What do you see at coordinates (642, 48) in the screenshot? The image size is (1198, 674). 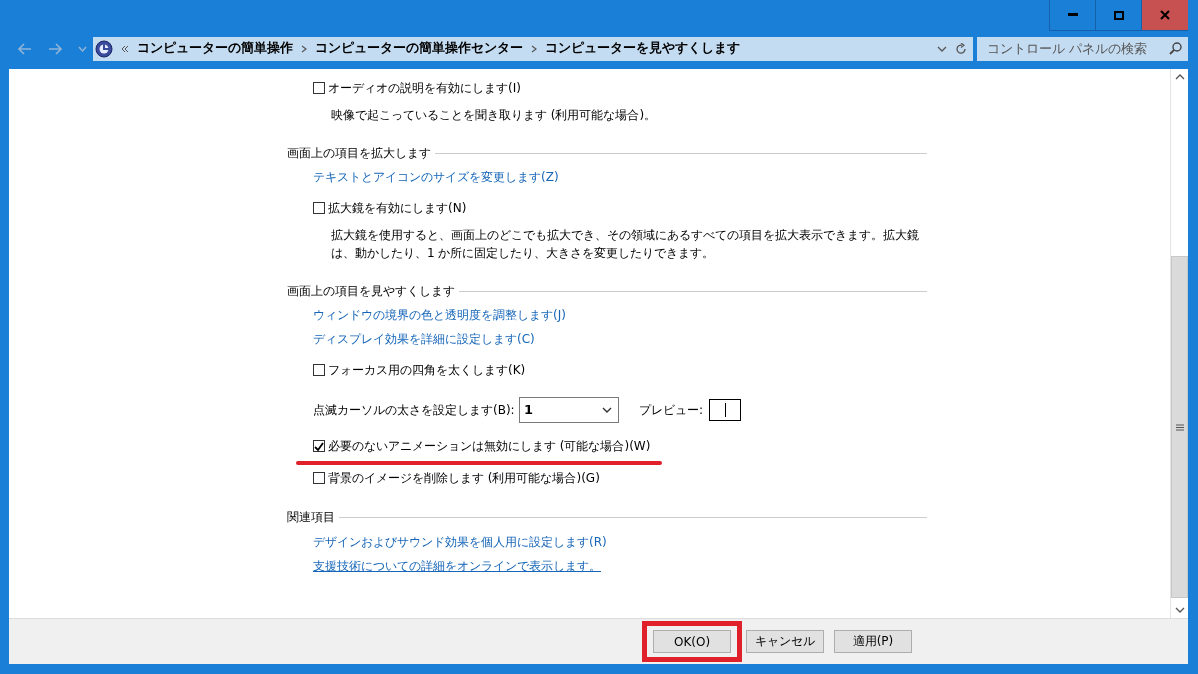 I see `breadcrumb-item: コンピューターを見やすくします` at bounding box center [642, 48].